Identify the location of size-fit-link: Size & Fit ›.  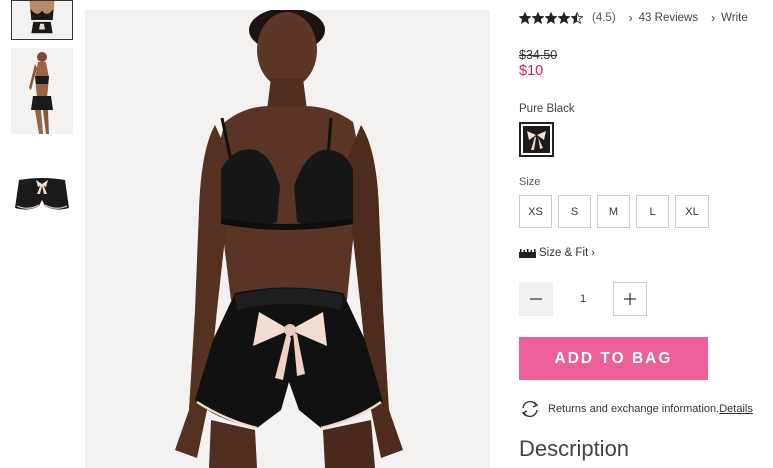
(557, 253).